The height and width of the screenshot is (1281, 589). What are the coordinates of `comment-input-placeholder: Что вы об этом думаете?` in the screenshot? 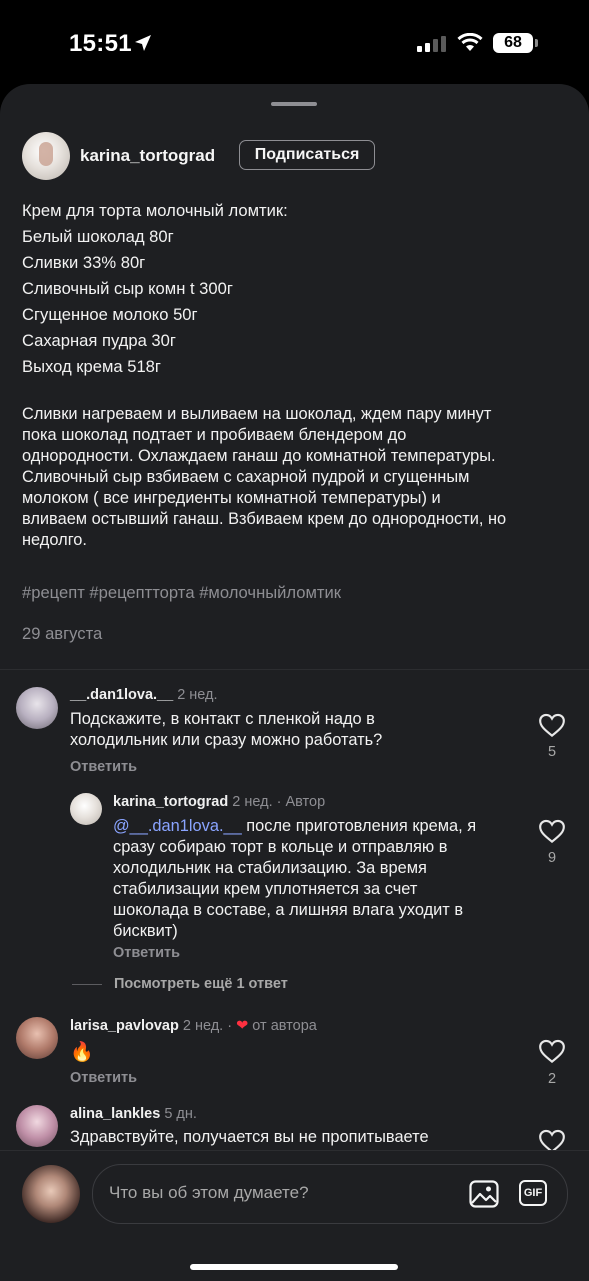 It's located at (209, 1192).